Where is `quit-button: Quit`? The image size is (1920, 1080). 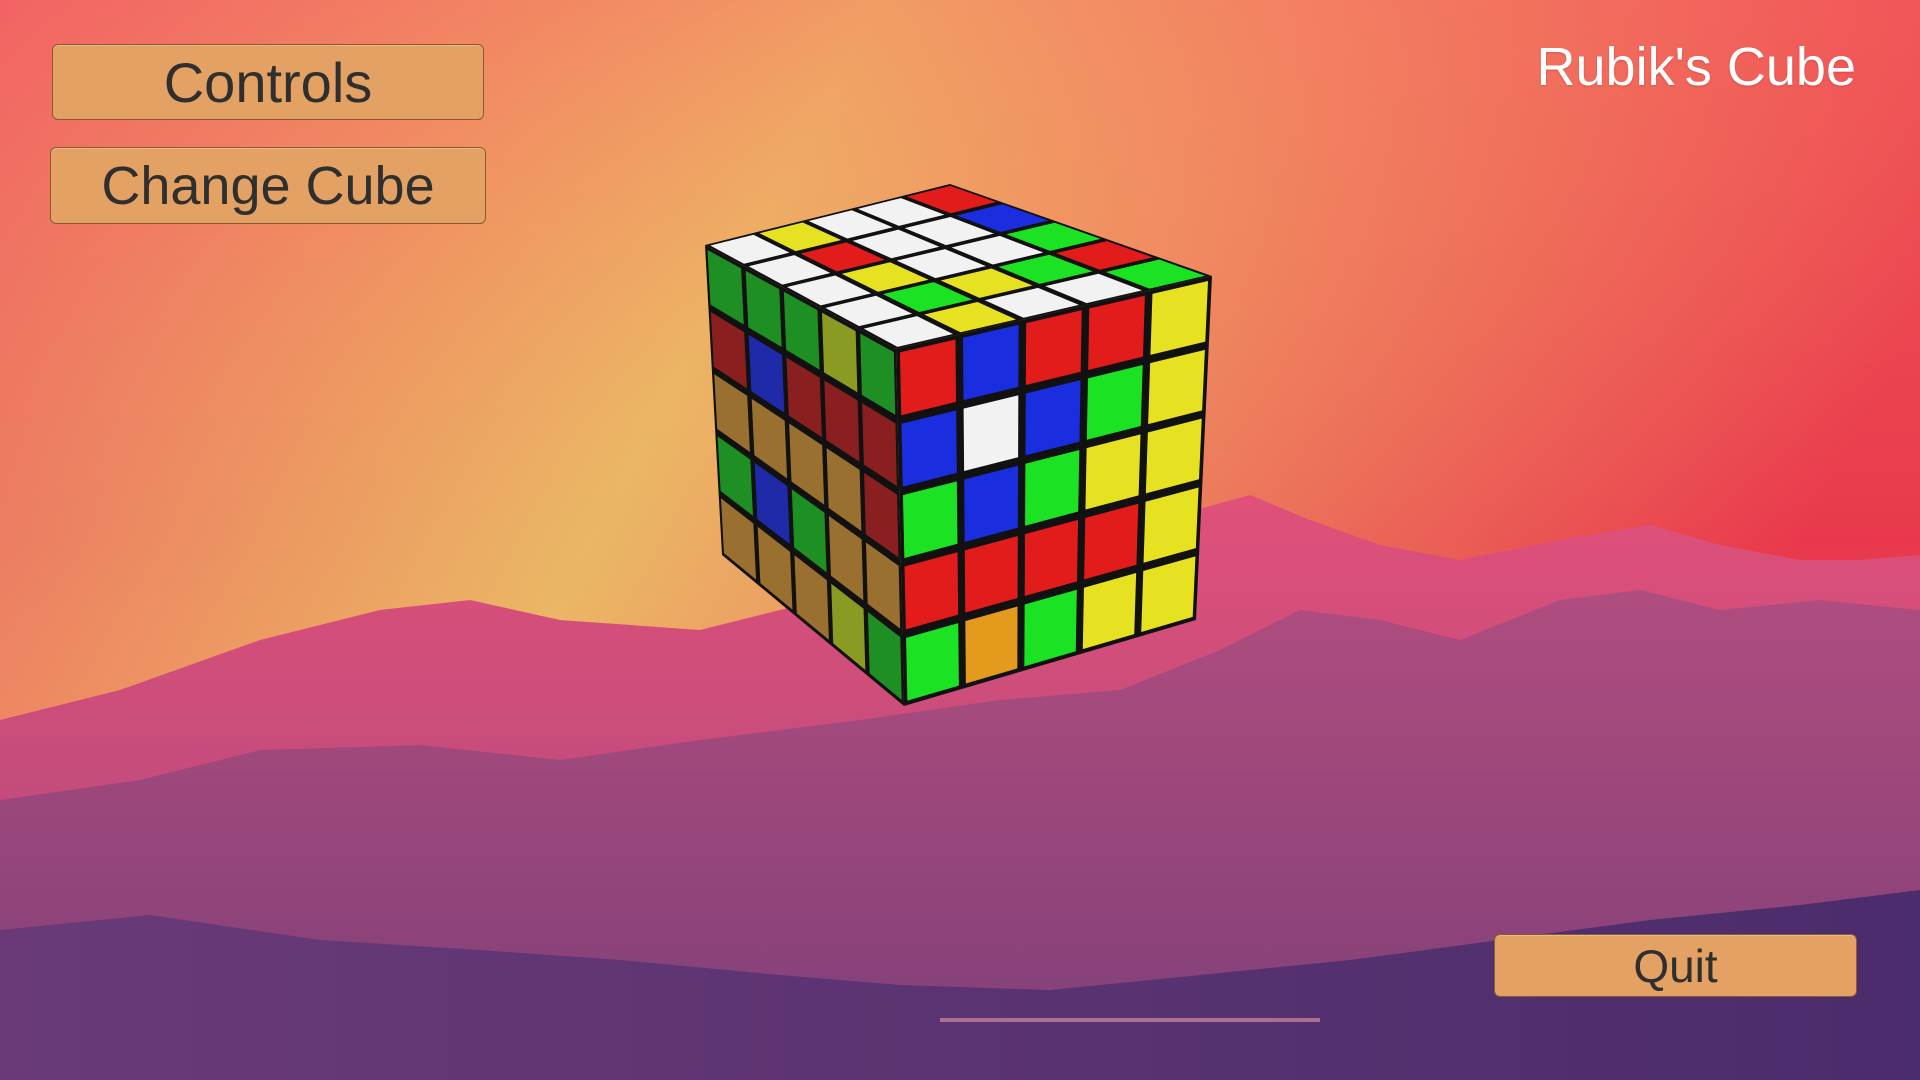 quit-button: Quit is located at coordinates (1675, 965).